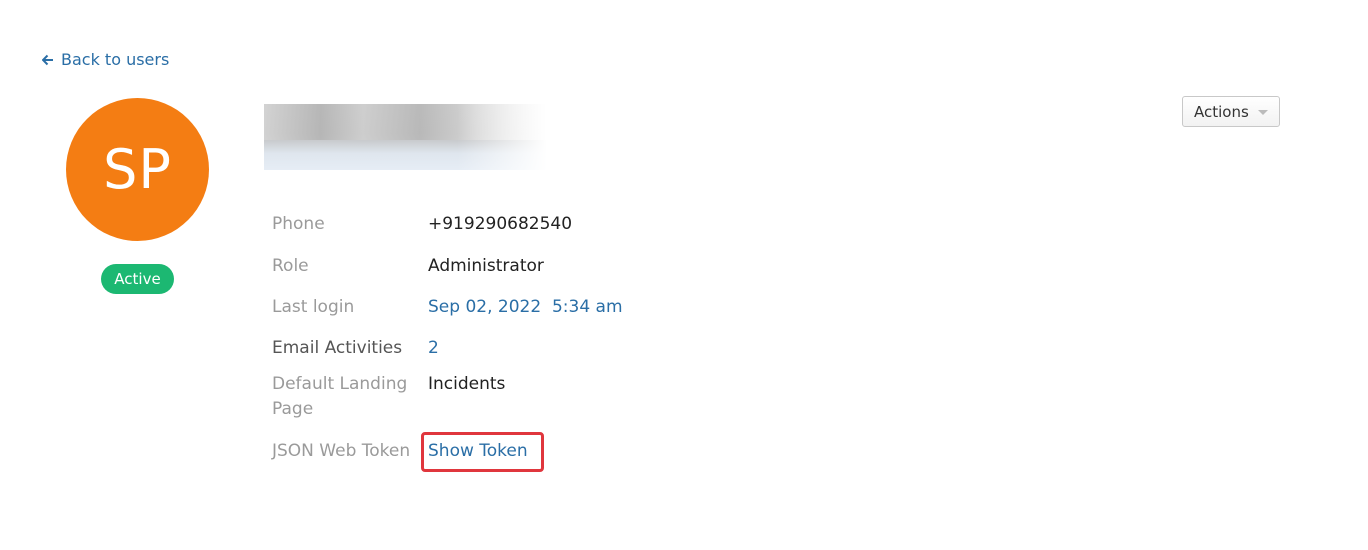 This screenshot has width=1368, height=550. I want to click on status-label: Active, so click(137, 279).